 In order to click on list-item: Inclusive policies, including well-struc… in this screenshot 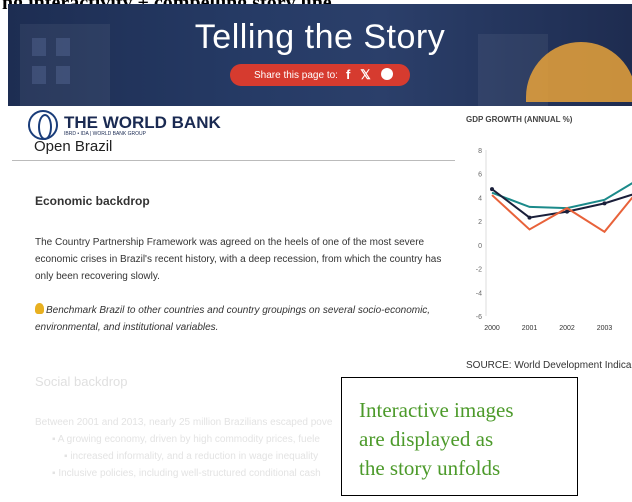, I will do `click(186, 473)`.